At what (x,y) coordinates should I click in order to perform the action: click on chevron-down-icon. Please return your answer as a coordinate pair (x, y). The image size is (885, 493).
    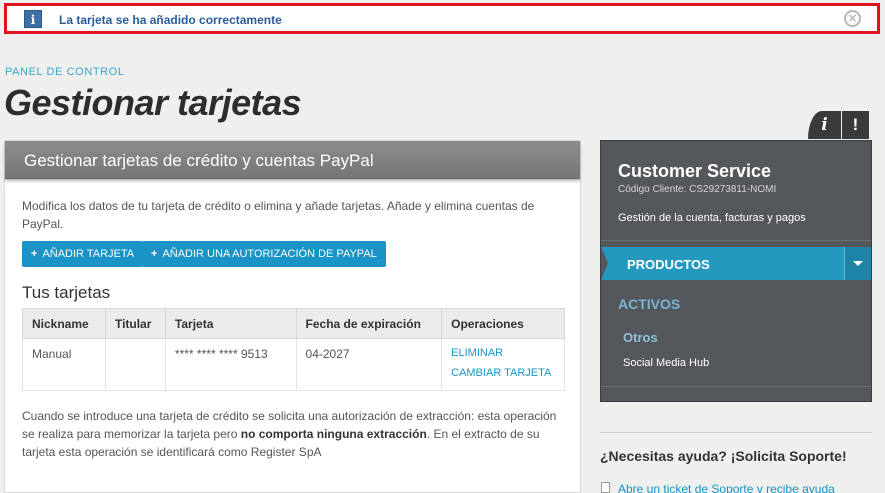
    Looking at the image, I should click on (857, 263).